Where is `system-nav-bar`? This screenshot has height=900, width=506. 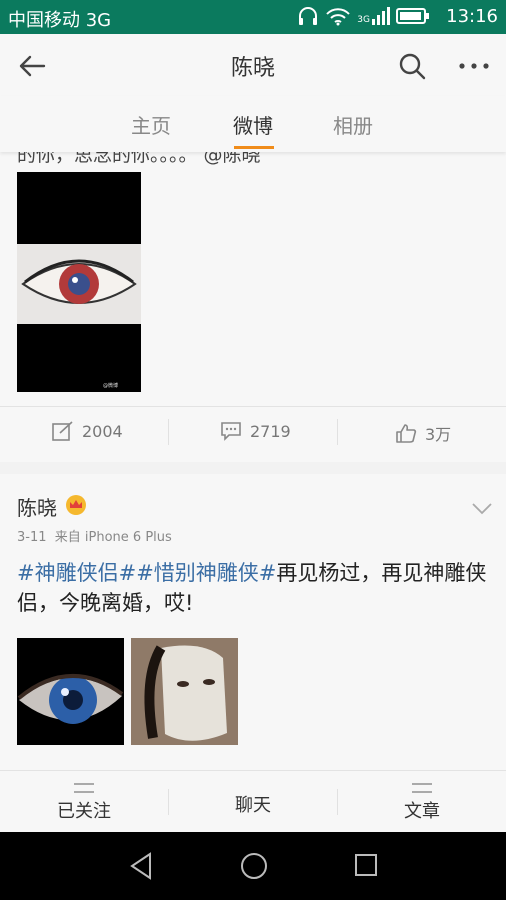
system-nav-bar is located at coordinates (253, 866).